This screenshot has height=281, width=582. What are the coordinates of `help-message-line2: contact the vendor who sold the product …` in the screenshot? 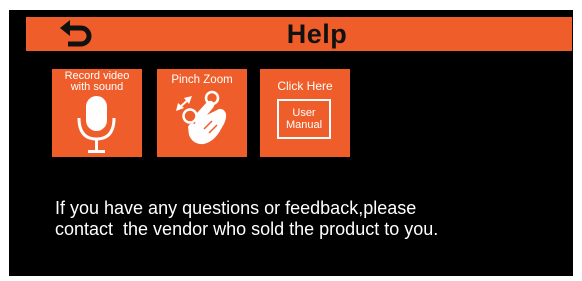 It's located at (247, 229).